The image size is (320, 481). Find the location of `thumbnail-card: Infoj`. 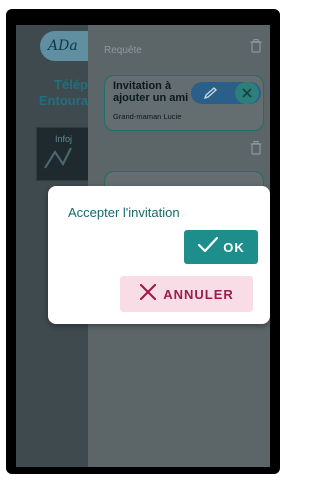

thumbnail-card: Infoj is located at coordinates (63, 154).